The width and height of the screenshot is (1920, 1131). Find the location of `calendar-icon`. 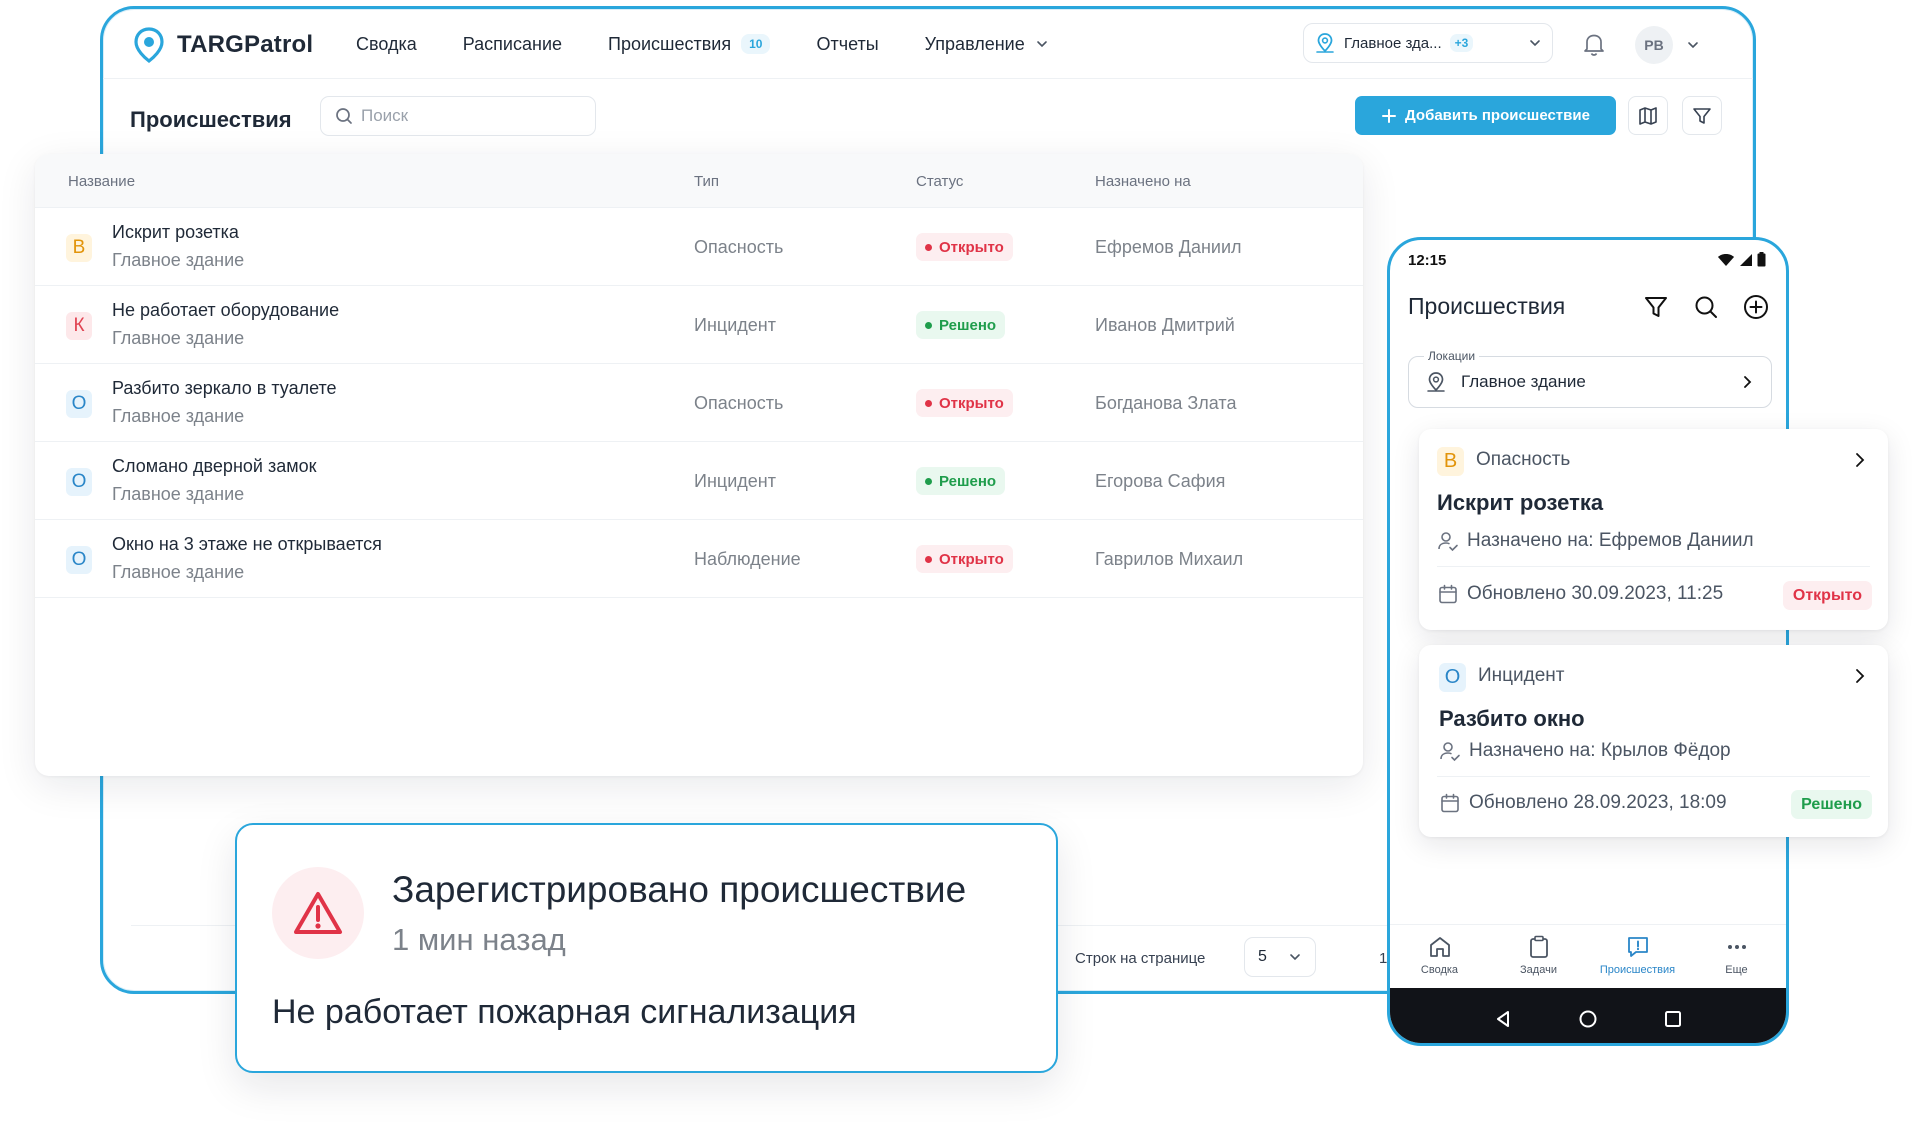

calendar-icon is located at coordinates (1450, 803).